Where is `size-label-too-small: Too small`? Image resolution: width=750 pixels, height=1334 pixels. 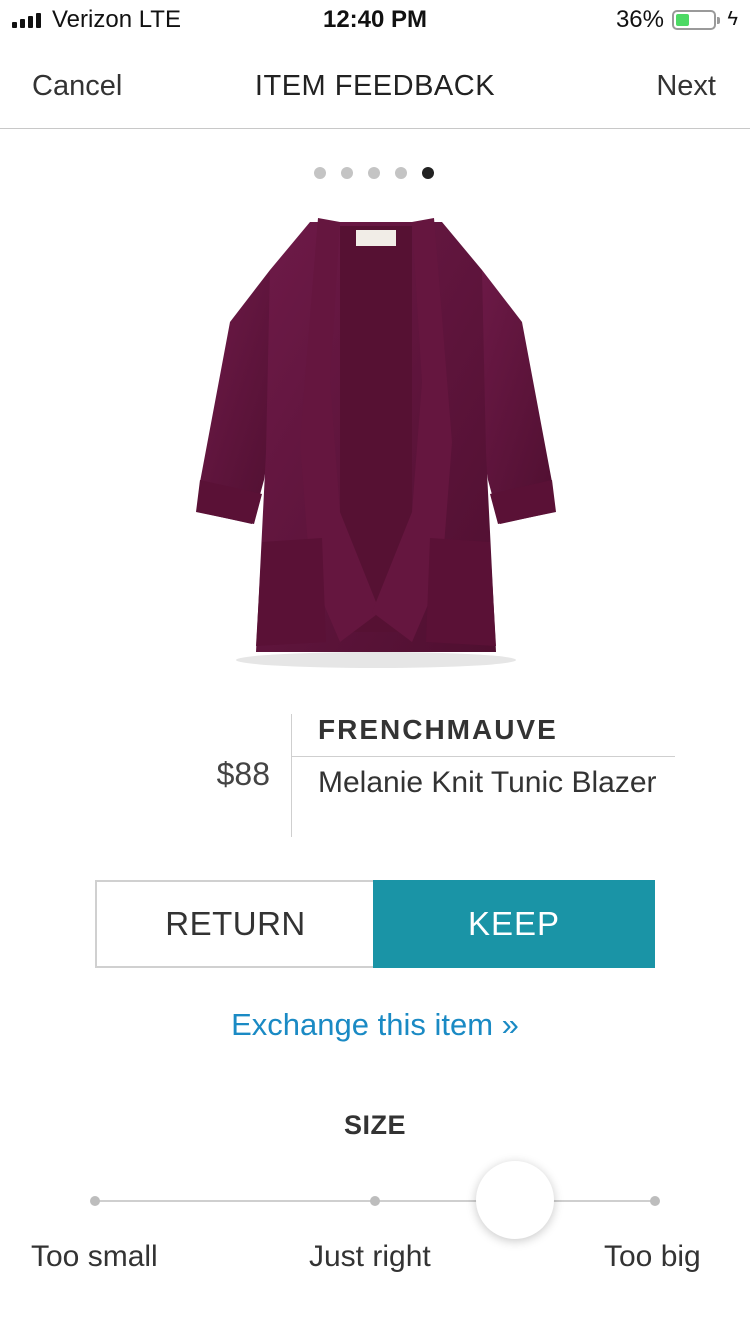
size-label-too-small: Too small is located at coordinates (94, 1256).